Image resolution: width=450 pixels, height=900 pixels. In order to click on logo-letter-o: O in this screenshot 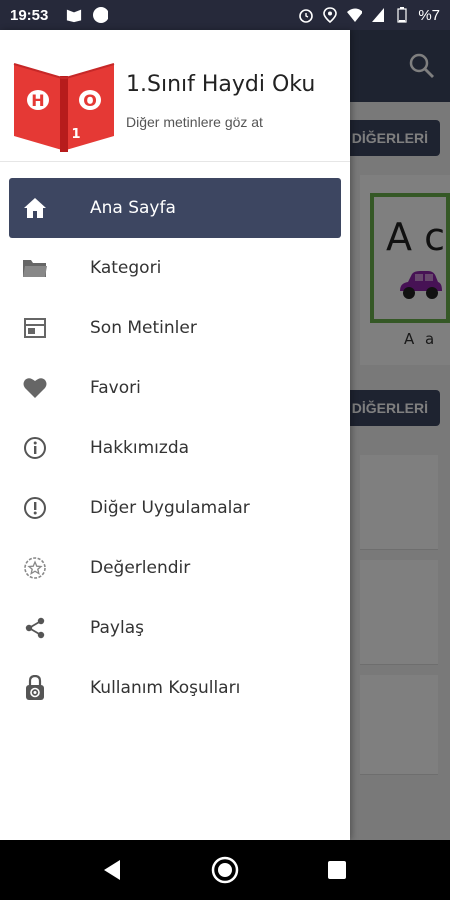, I will do `click(90, 100)`.